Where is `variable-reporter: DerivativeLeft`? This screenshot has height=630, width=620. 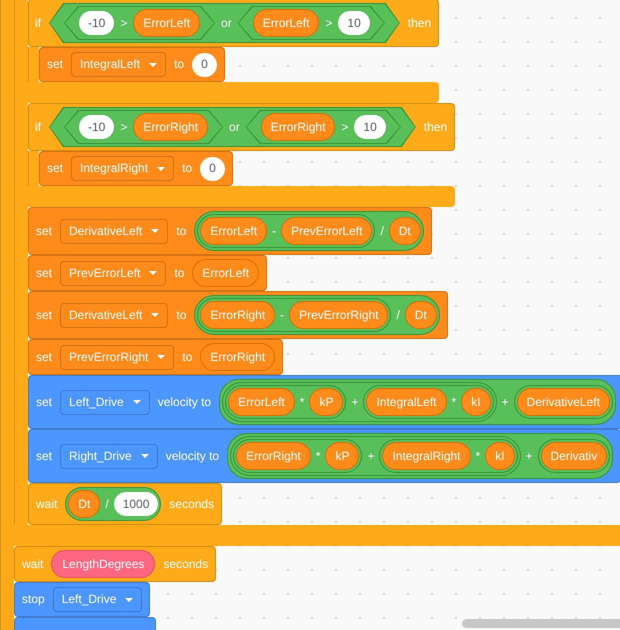
variable-reporter: DerivativeLeft is located at coordinates (563, 402).